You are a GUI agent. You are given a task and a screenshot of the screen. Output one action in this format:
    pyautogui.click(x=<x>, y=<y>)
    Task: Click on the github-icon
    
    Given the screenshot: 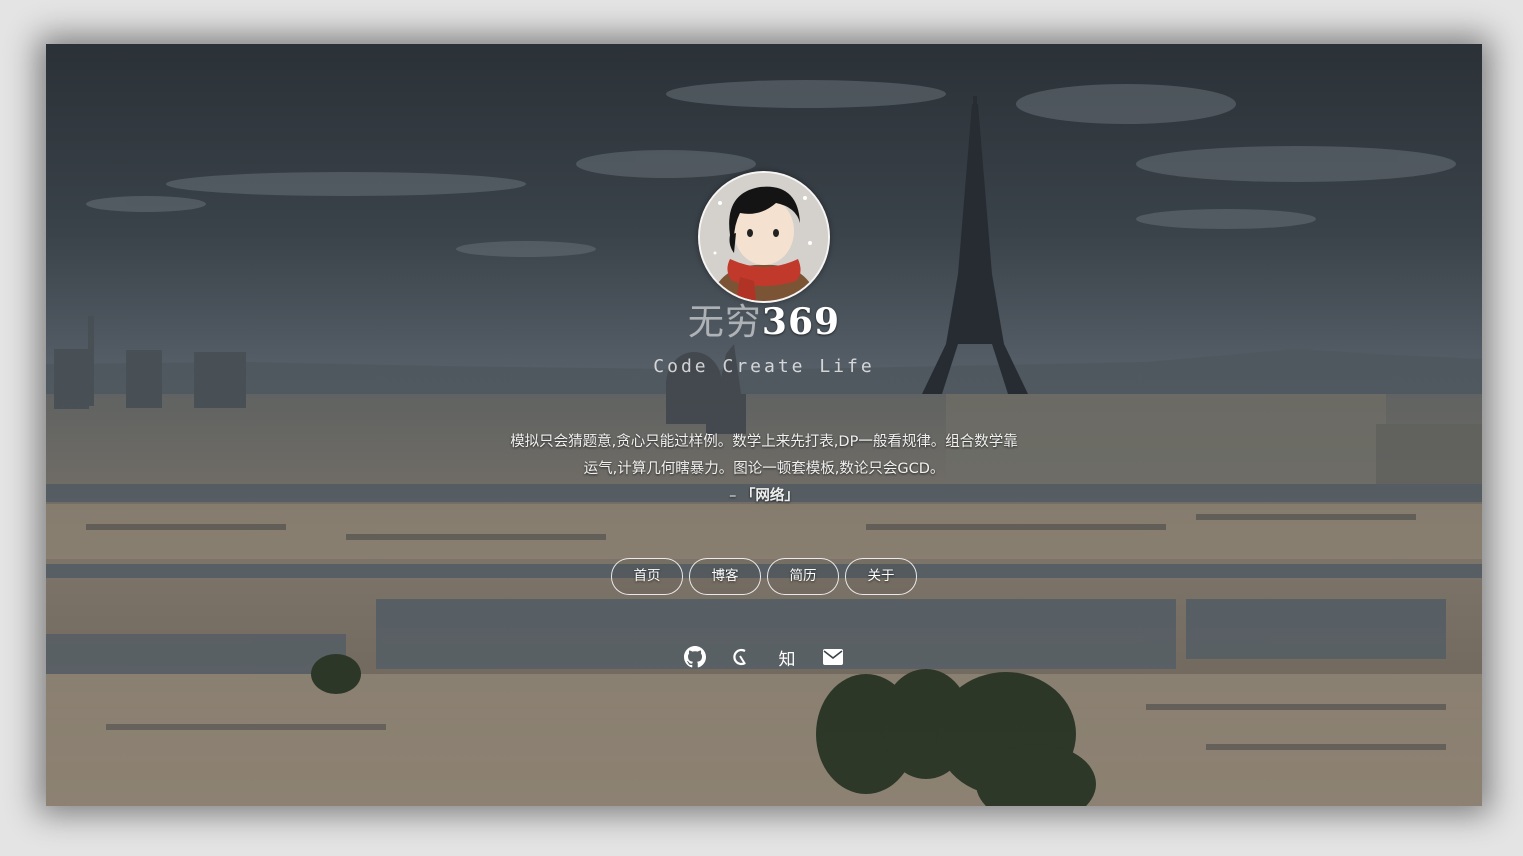 What is the action you would take?
    pyautogui.click(x=695, y=657)
    